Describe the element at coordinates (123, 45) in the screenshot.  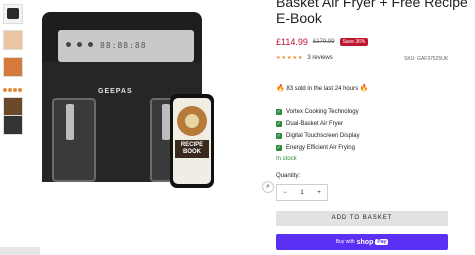
I see `fryer-display: 88:88:88` at that location.